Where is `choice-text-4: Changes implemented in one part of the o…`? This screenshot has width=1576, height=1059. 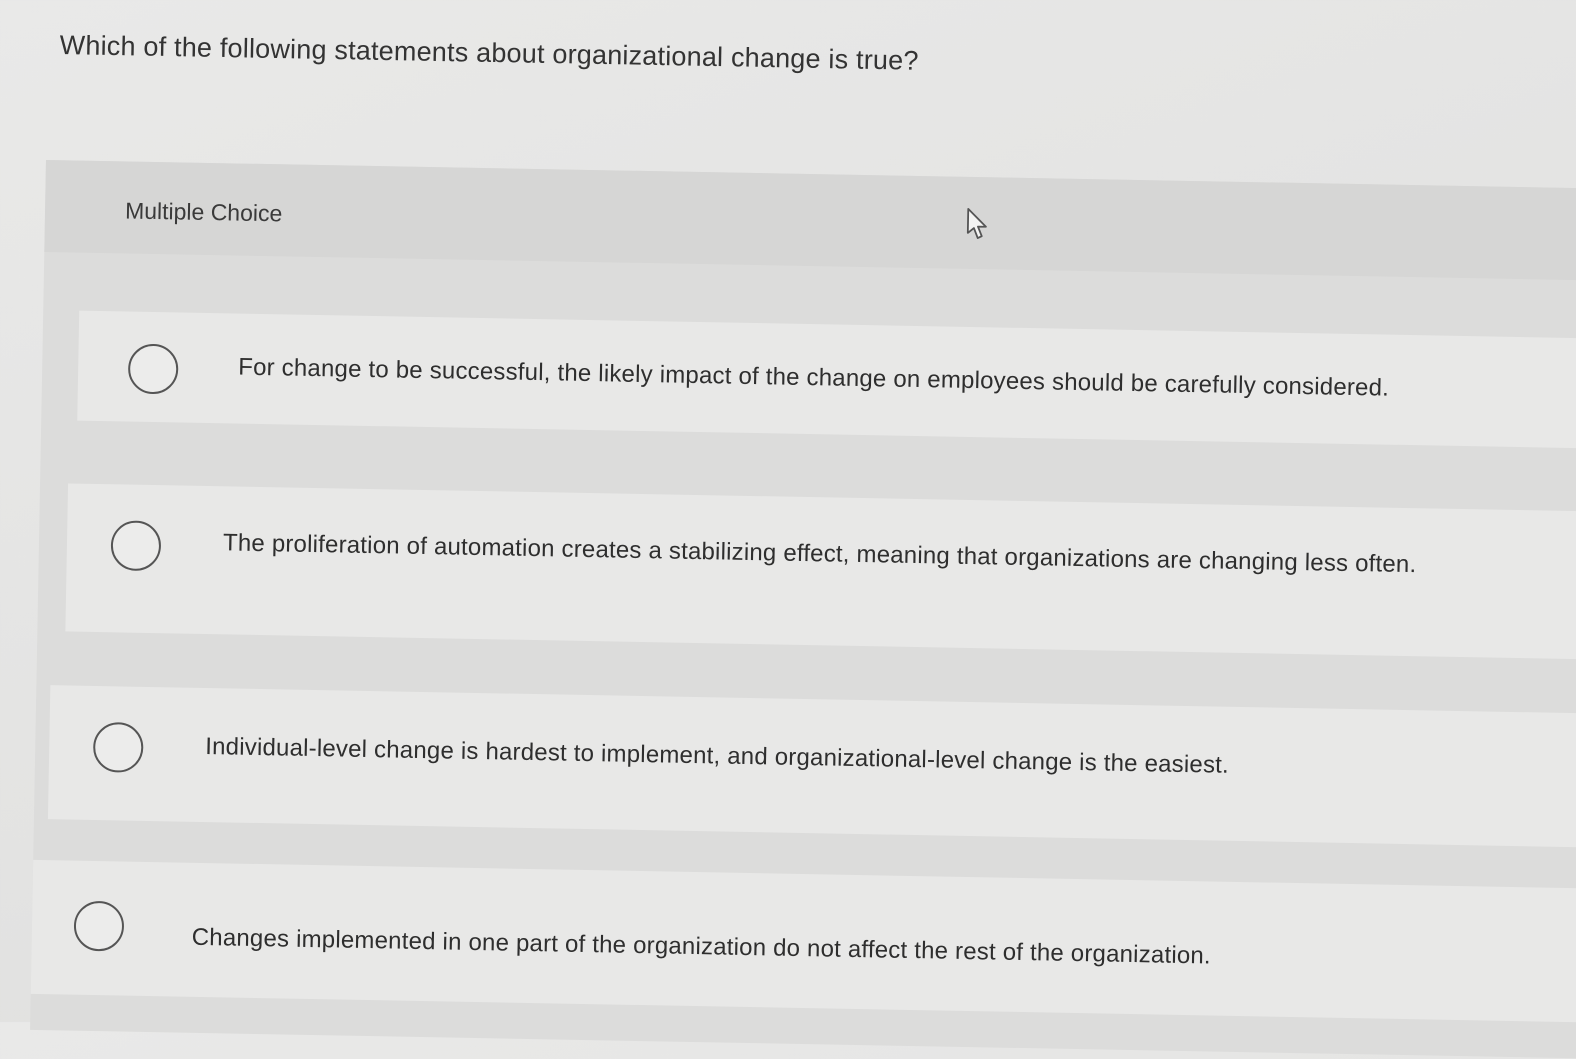
choice-text-4: Changes implemented in one part of the o… is located at coordinates (701, 946).